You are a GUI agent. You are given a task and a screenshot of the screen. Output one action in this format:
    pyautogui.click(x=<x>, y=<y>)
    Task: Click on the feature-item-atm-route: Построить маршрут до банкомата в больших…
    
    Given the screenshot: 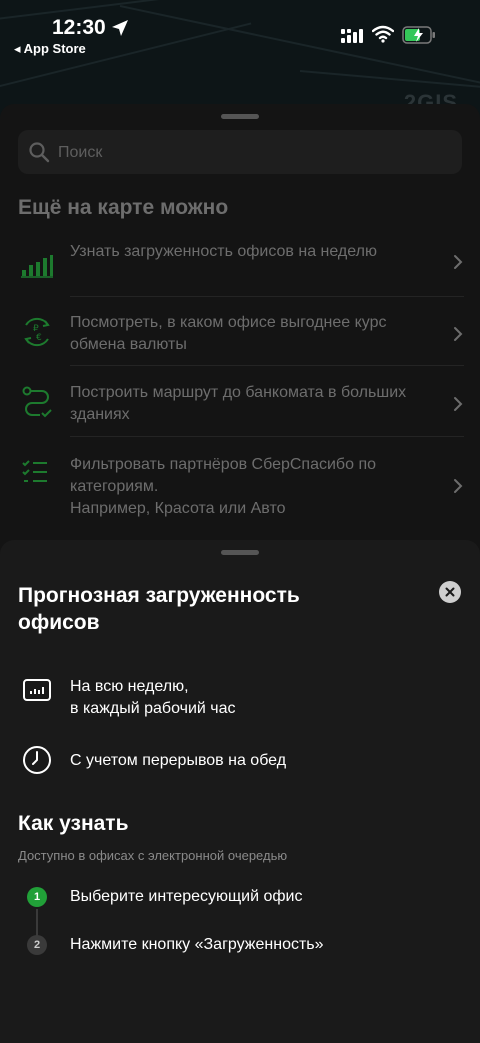 What is the action you would take?
    pyautogui.click(x=240, y=414)
    